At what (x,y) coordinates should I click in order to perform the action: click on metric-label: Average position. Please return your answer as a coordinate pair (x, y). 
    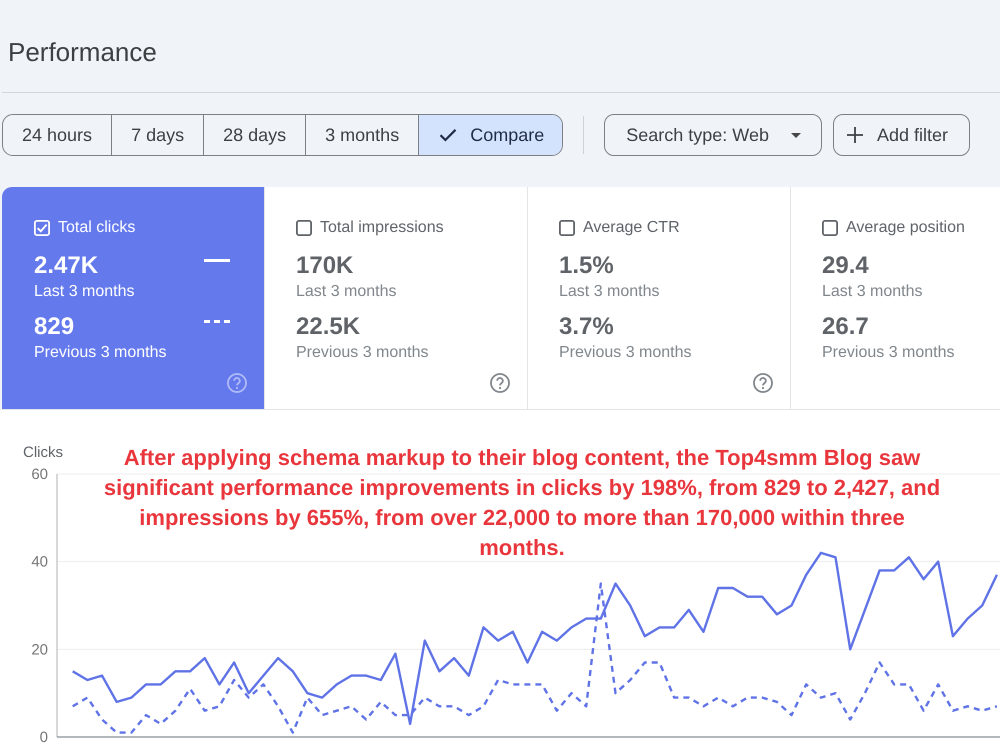
    Looking at the image, I should click on (905, 228).